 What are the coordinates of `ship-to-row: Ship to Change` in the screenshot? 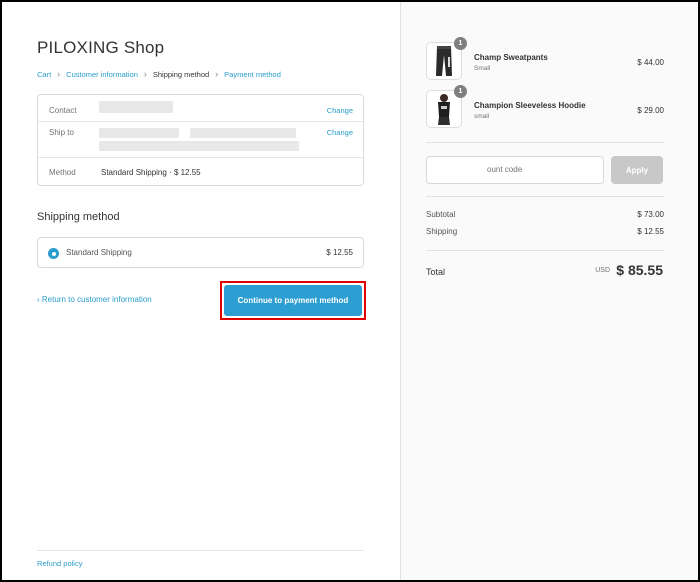 It's located at (200, 139).